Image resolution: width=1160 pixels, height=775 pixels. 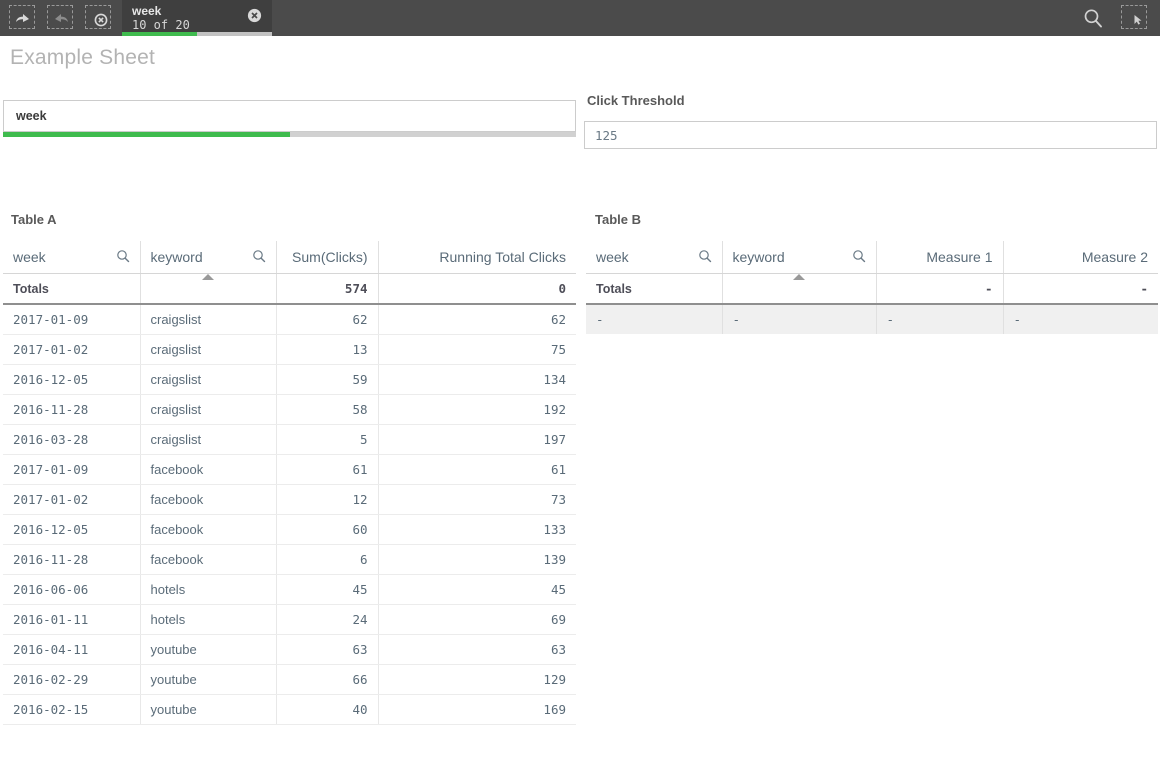 What do you see at coordinates (289, 619) in the screenshot?
I see `table-row: 2016-01-11 hotels 24 69` at bounding box center [289, 619].